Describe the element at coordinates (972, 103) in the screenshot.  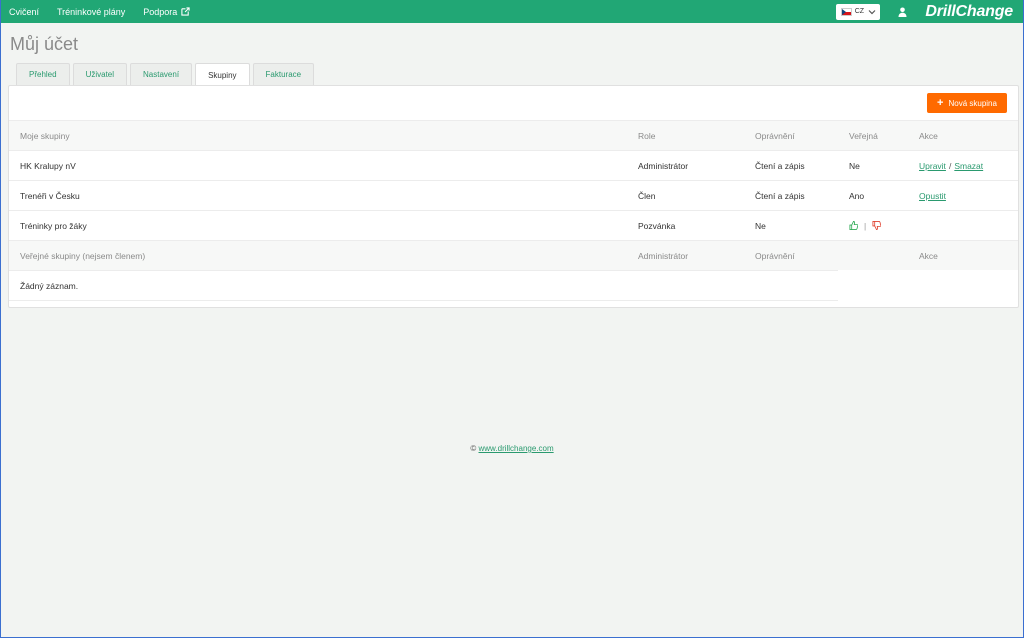
I see `new-group-label: Nová skupina` at that location.